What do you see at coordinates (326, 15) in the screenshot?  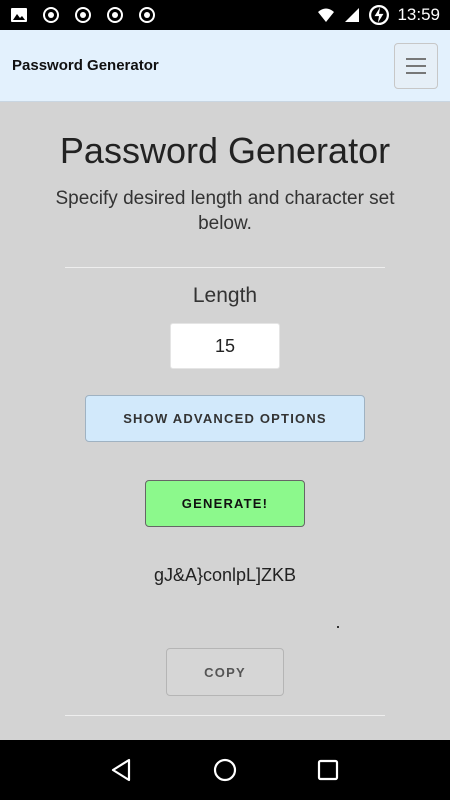 I see `wifi-icon` at bounding box center [326, 15].